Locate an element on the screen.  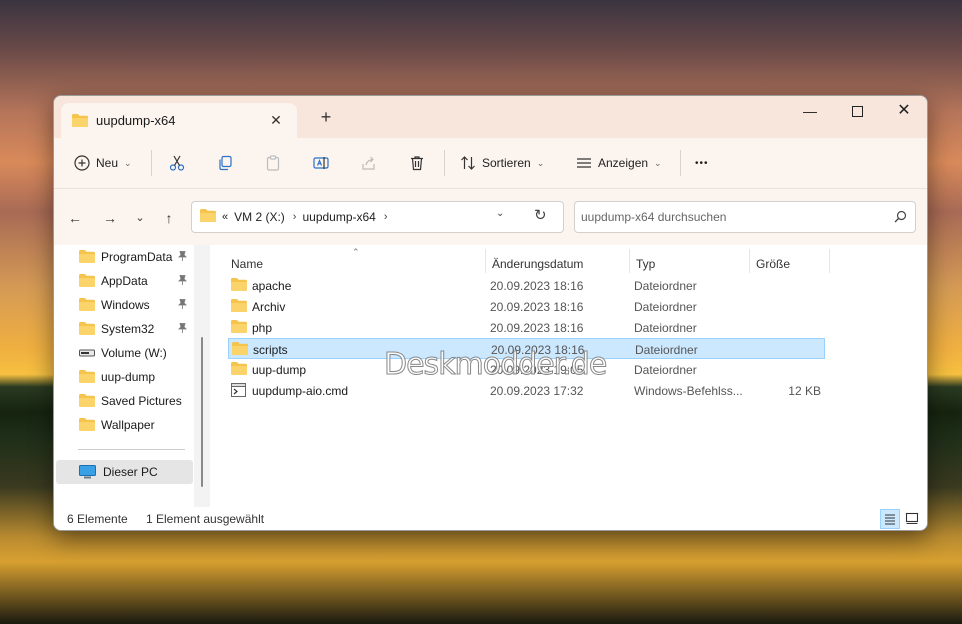
rename-icon is located at coordinates (321, 163).